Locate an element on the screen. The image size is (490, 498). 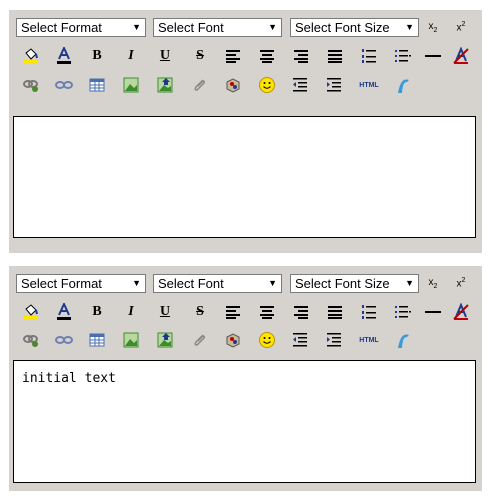
ordered-list-icon is located at coordinates (369, 312).